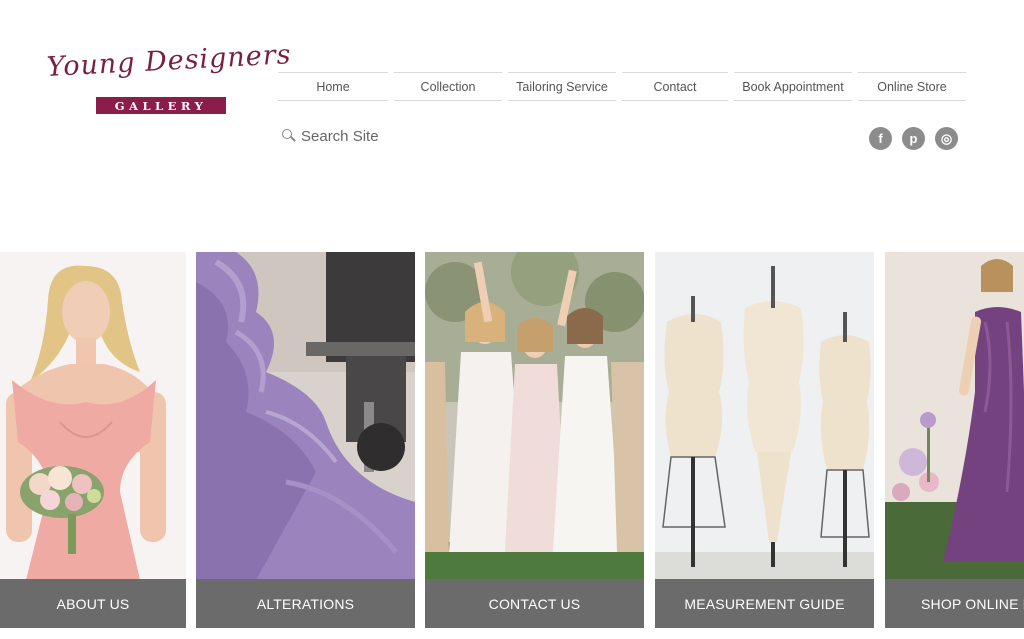 The image size is (1024, 639). I want to click on tile-label-contact-us: CONTACT US, so click(534, 603).